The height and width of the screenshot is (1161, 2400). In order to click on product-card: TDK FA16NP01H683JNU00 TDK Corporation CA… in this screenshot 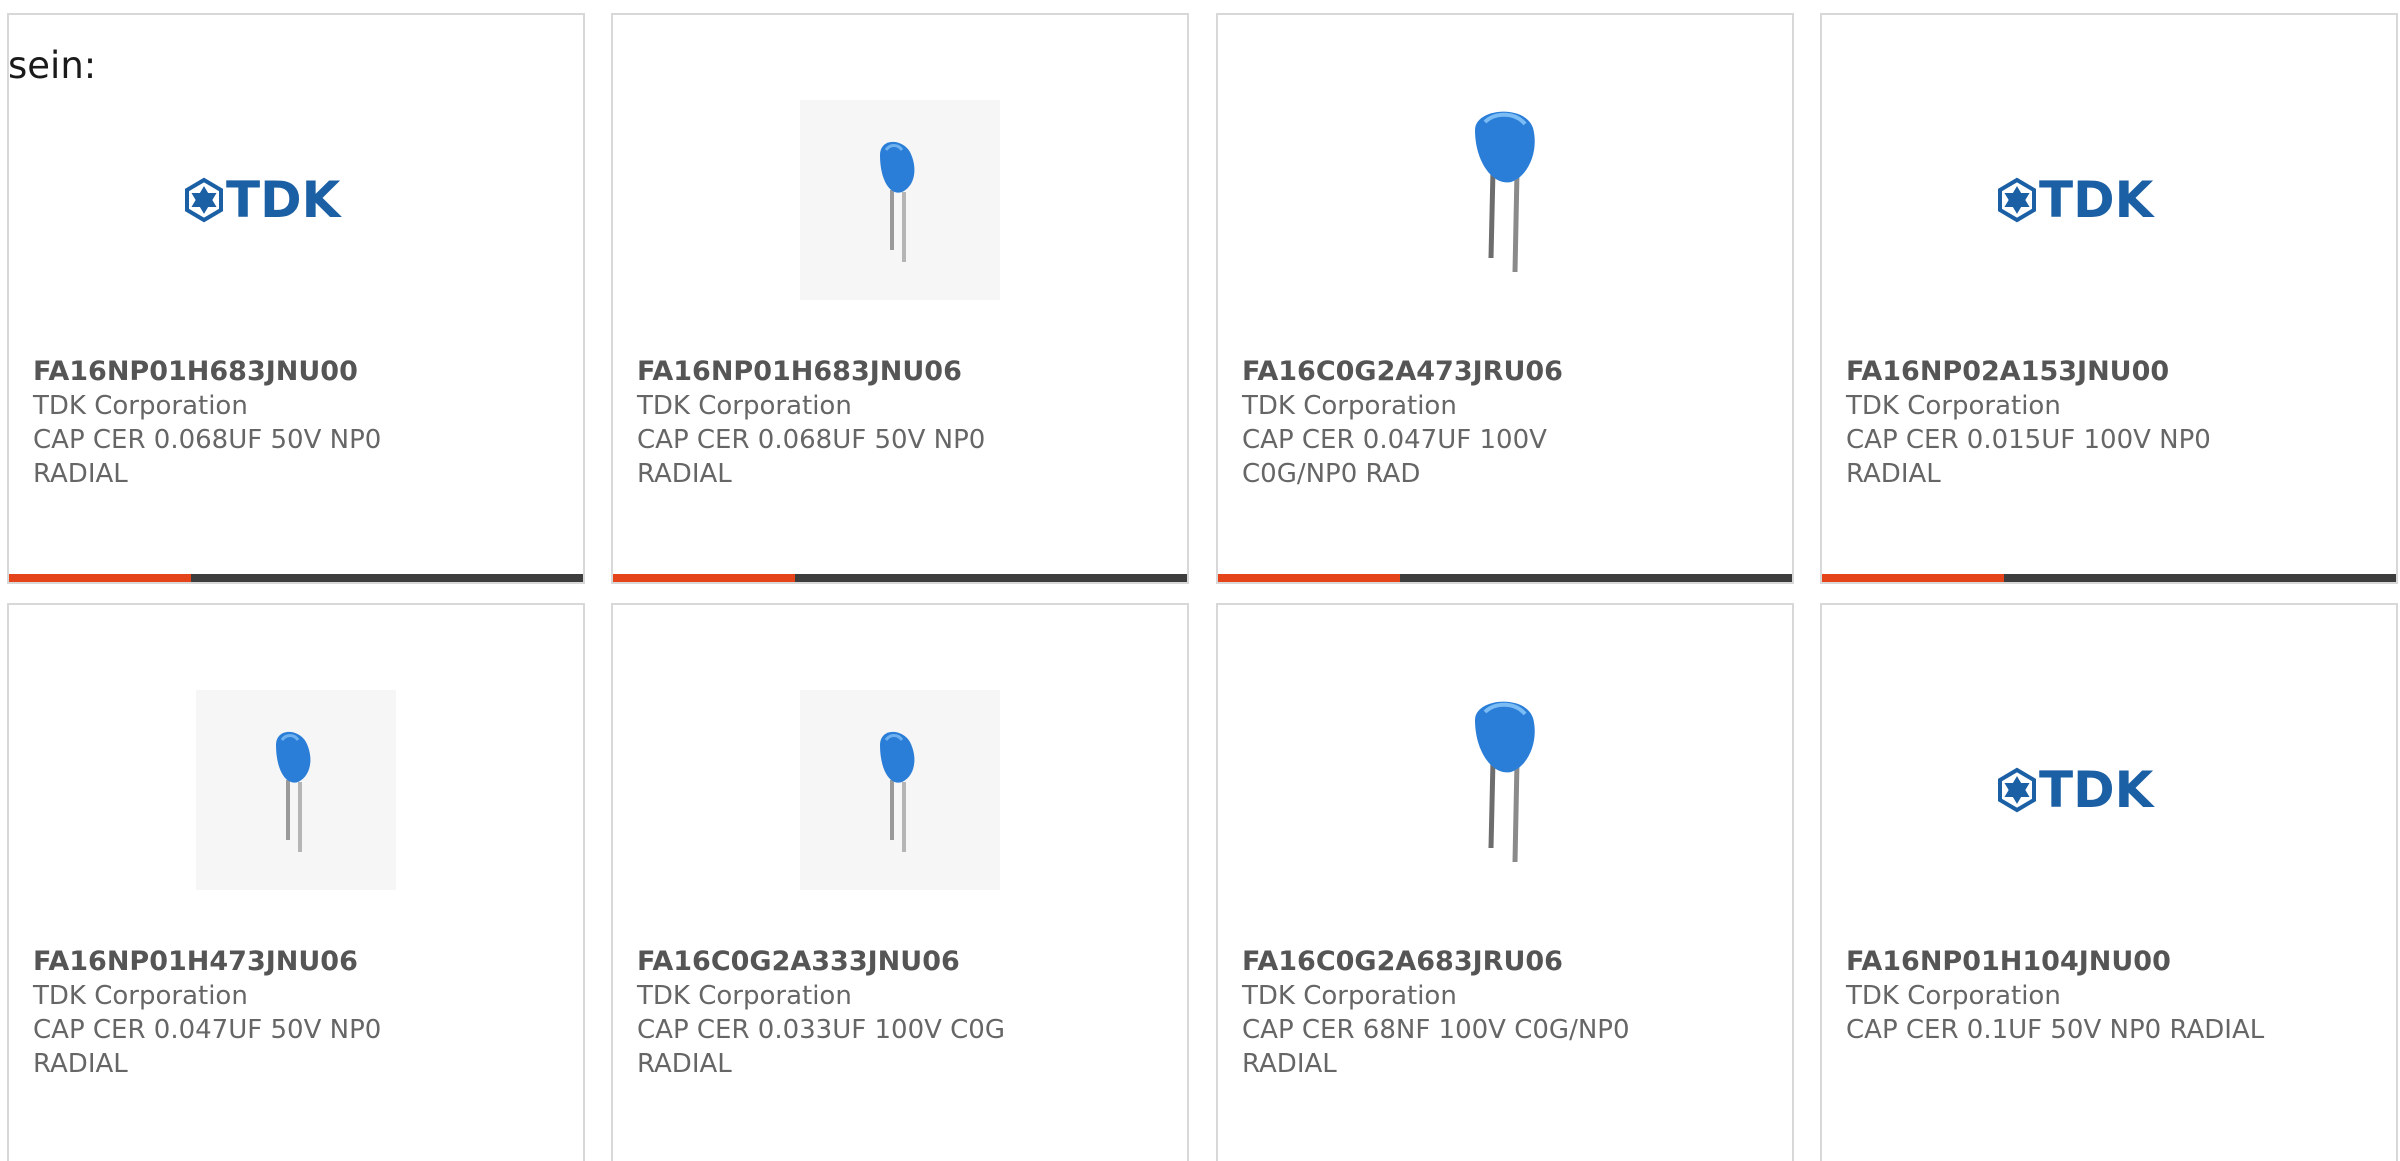, I will do `click(296, 298)`.